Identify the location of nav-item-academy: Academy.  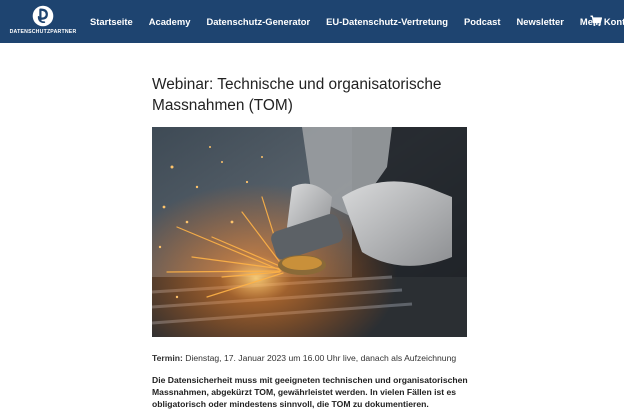
(170, 21).